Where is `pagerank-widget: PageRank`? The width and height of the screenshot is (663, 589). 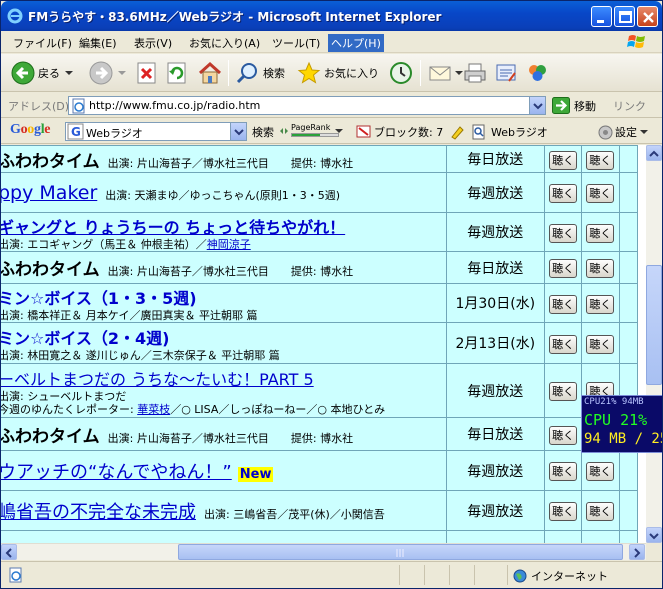 pagerank-widget: PageRank is located at coordinates (311, 130).